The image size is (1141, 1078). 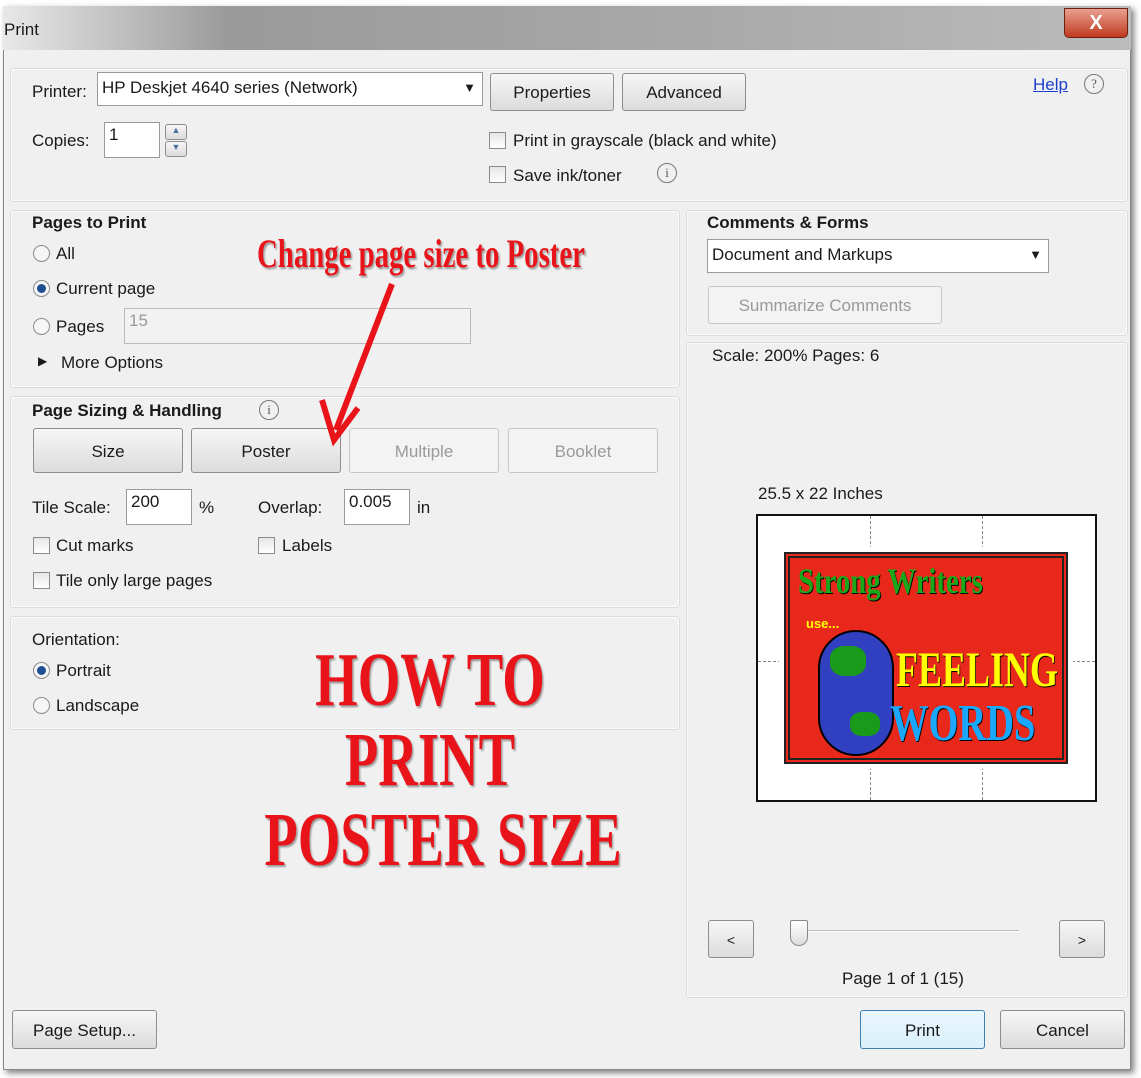 I want to click on headline-line: POSTER SIZE, so click(x=443, y=840).